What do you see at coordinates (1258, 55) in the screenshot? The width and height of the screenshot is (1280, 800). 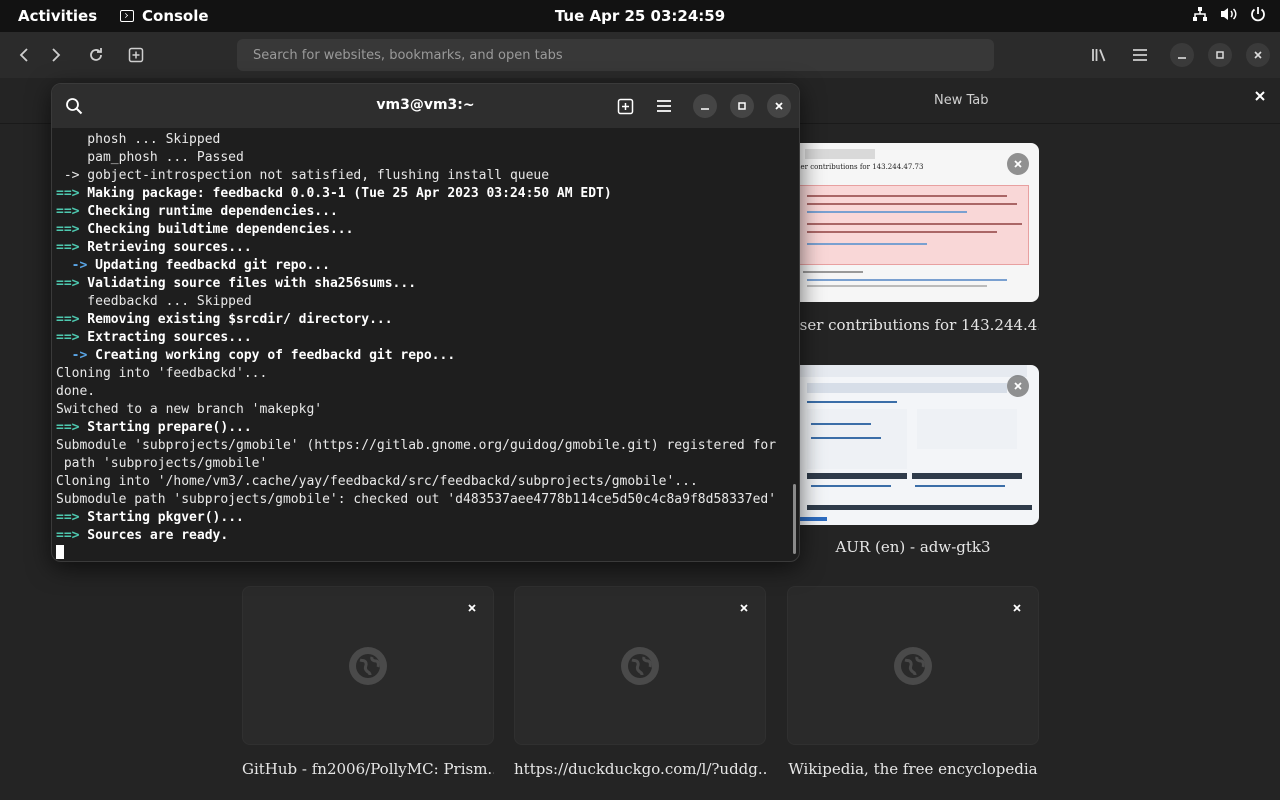 I see `browser-close-button` at bounding box center [1258, 55].